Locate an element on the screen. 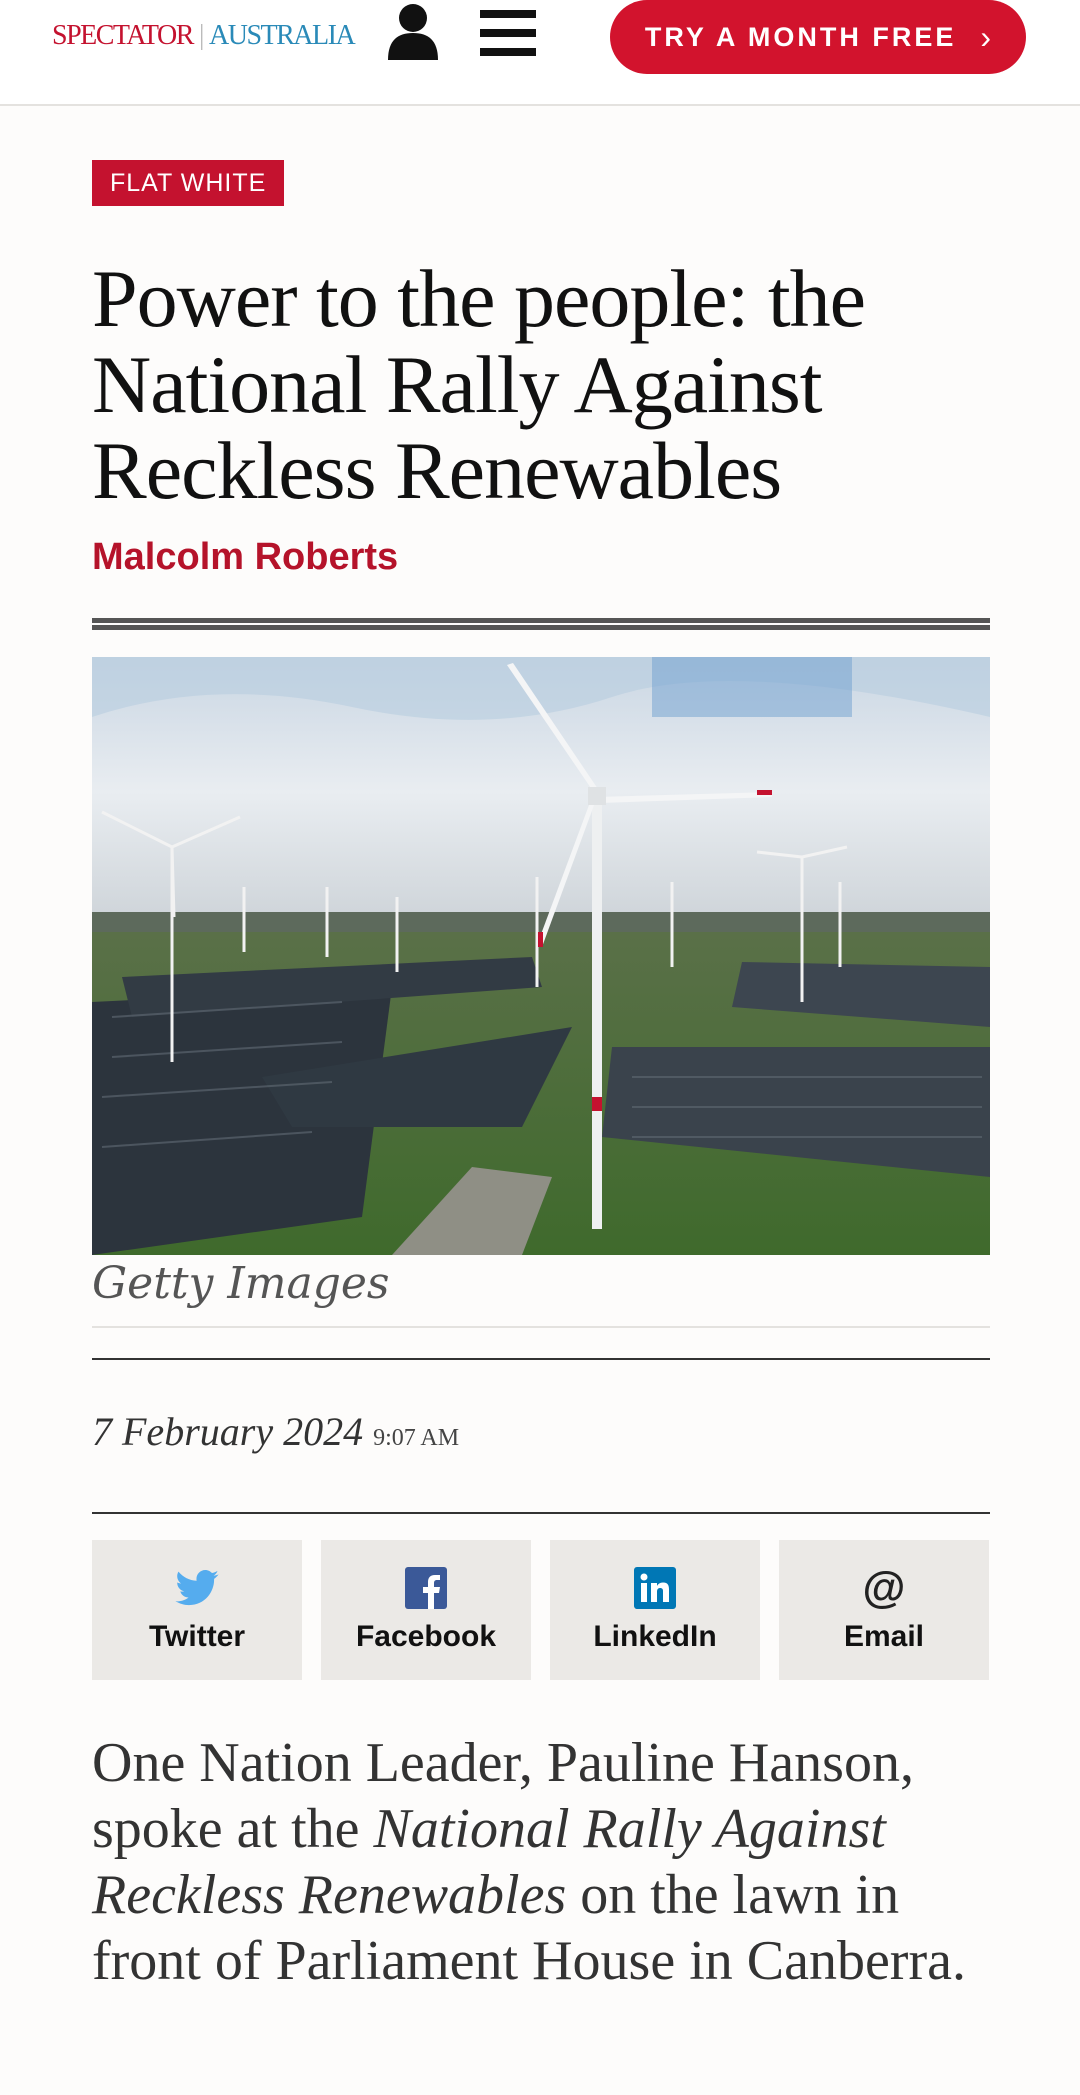  twitter-icon is located at coordinates (197, 1588).